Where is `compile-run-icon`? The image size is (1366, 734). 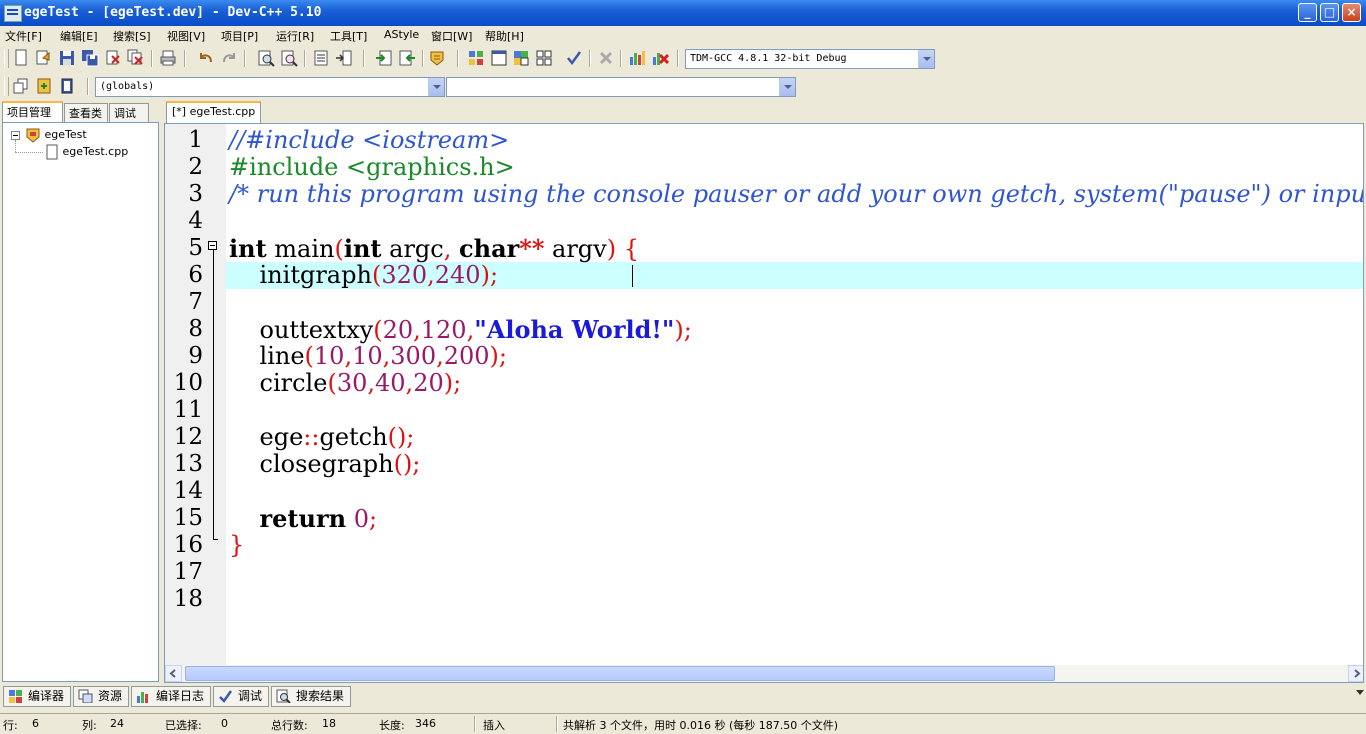
compile-run-icon is located at coordinates (521, 58).